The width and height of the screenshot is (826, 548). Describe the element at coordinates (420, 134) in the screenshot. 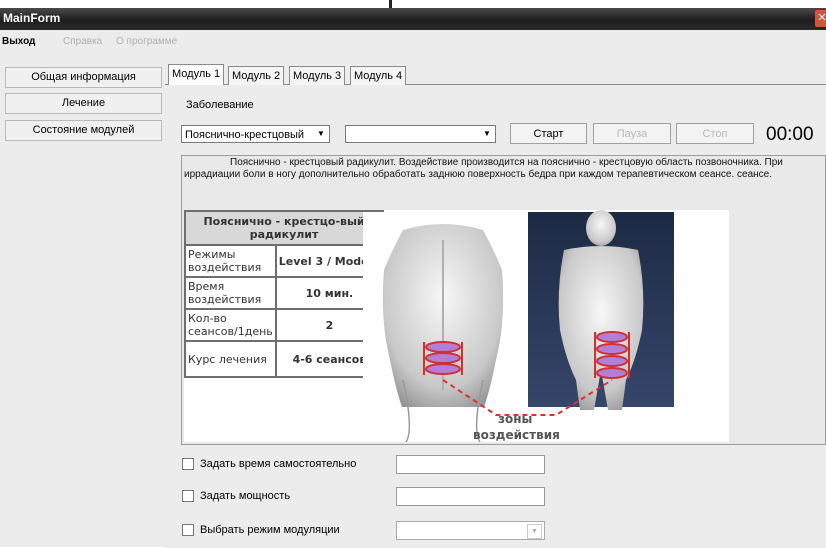

I see `disease-subtype-select: ▼` at that location.